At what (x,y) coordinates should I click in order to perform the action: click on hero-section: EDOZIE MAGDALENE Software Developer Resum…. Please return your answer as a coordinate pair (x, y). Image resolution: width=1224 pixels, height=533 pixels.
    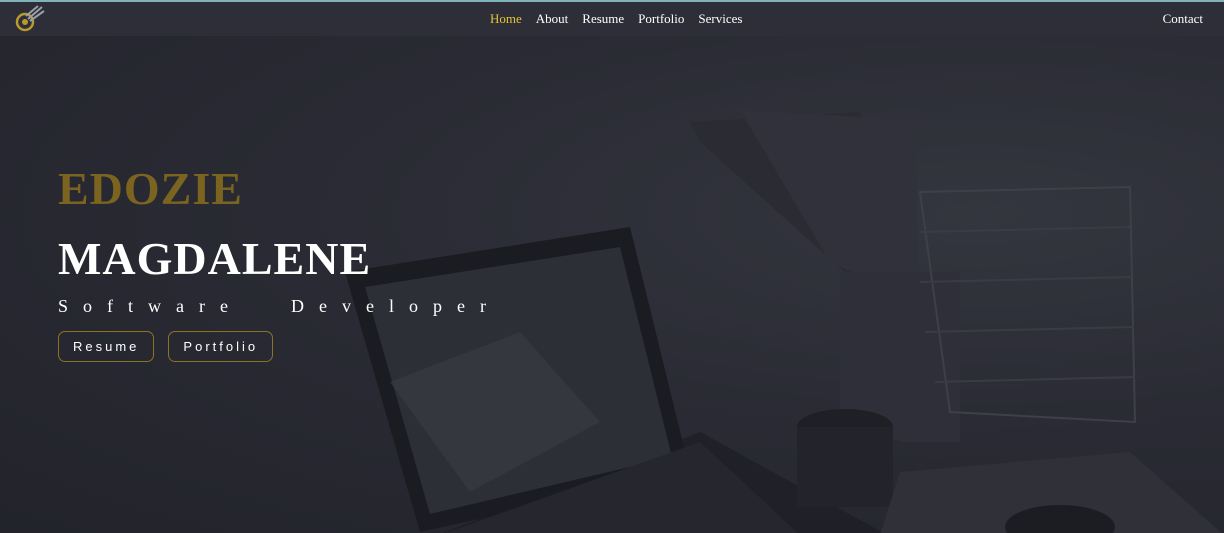
    Looking at the image, I should click on (279, 262).